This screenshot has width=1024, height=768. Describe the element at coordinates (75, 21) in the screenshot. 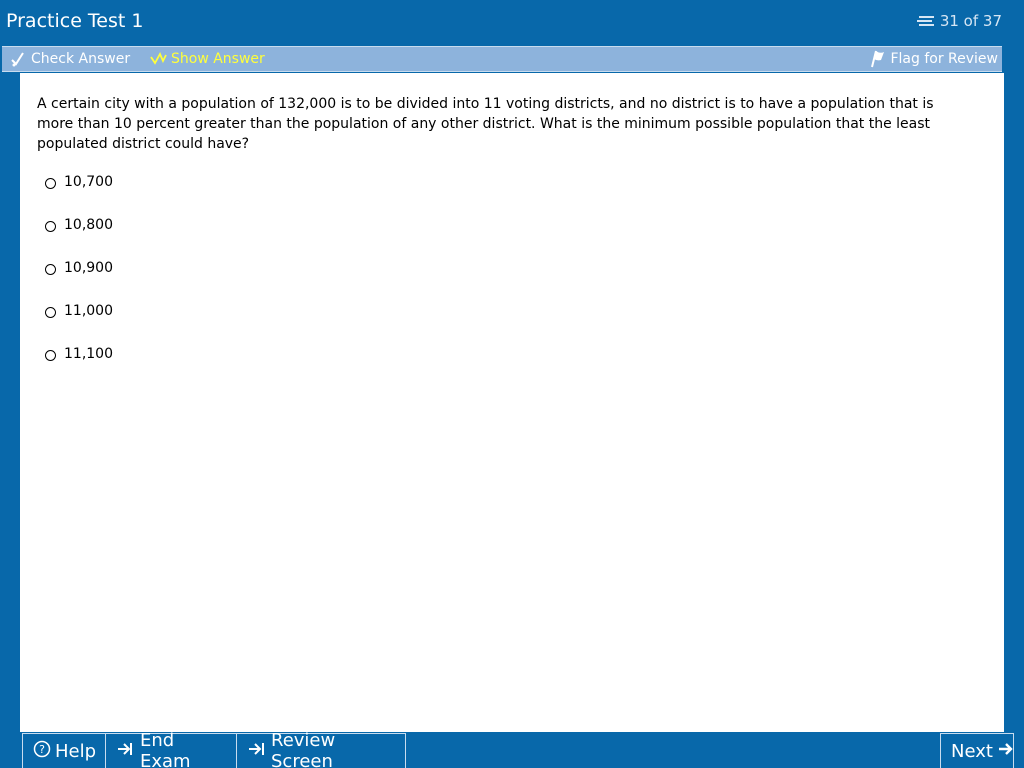

I see `page-title: Practice Test 1` at that location.